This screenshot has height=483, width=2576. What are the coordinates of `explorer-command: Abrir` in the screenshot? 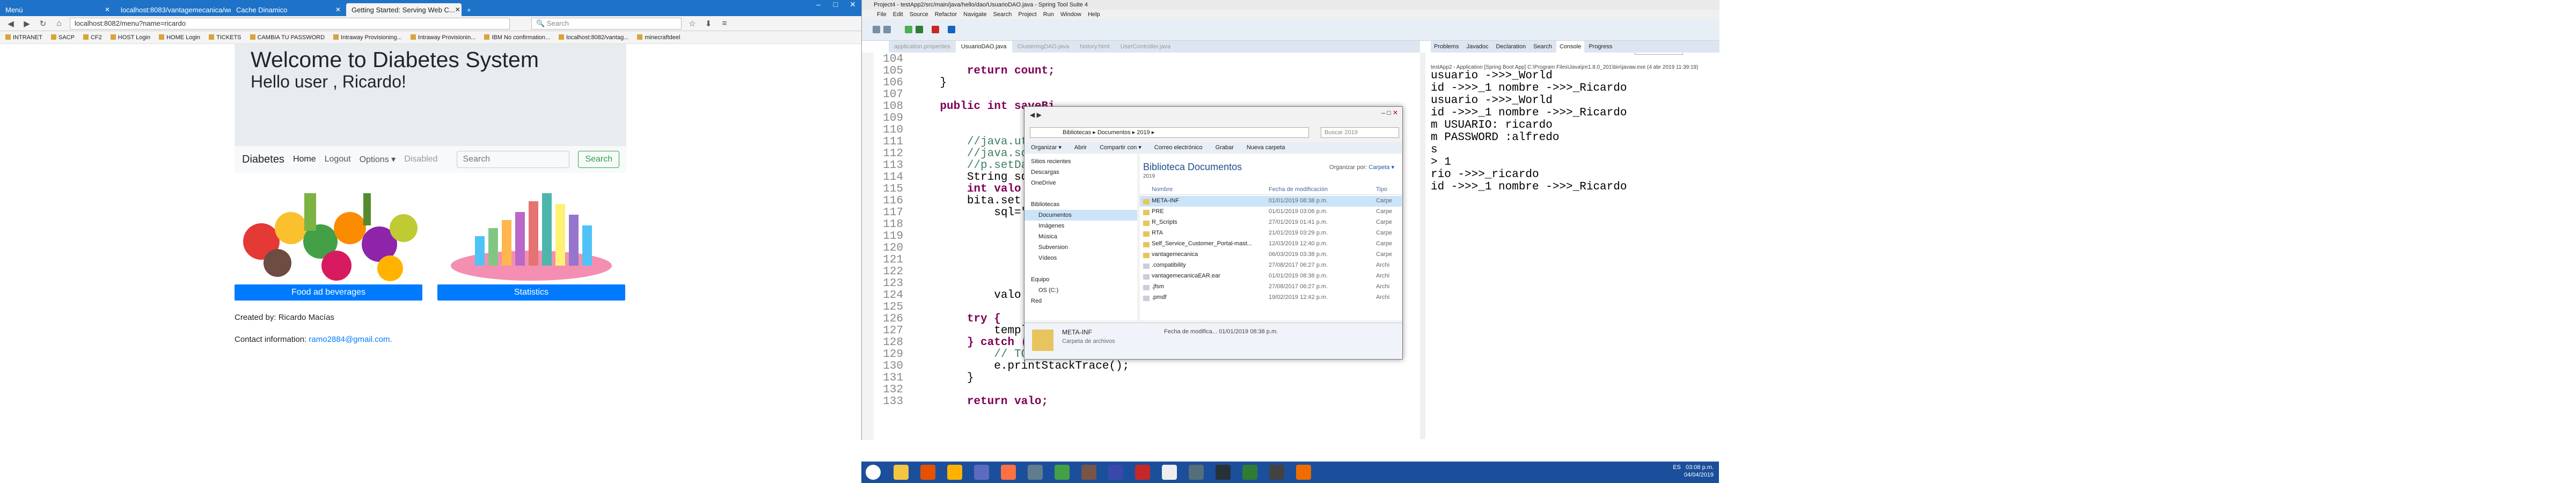 It's located at (1080, 147).